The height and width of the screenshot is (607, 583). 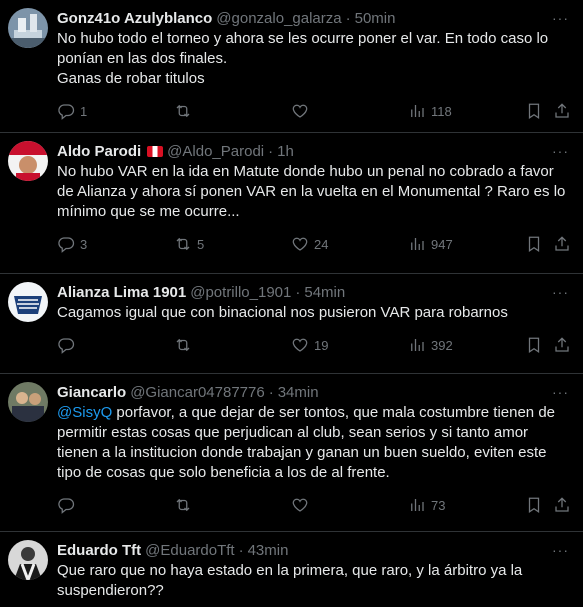 I want to click on like-count: 19, so click(x=321, y=345).